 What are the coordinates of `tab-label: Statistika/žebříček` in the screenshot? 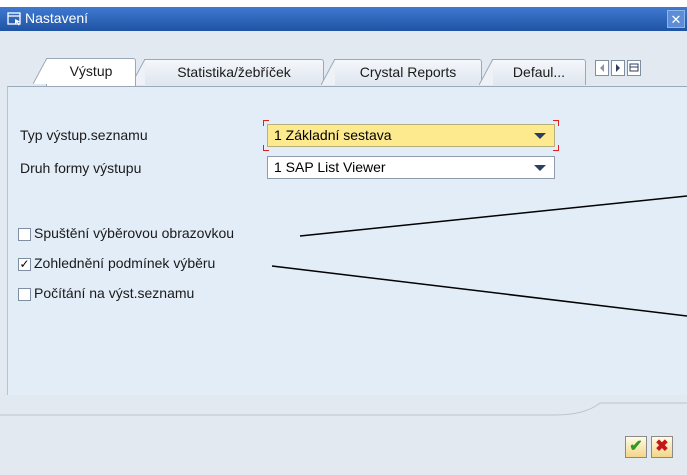 It's located at (234, 72).